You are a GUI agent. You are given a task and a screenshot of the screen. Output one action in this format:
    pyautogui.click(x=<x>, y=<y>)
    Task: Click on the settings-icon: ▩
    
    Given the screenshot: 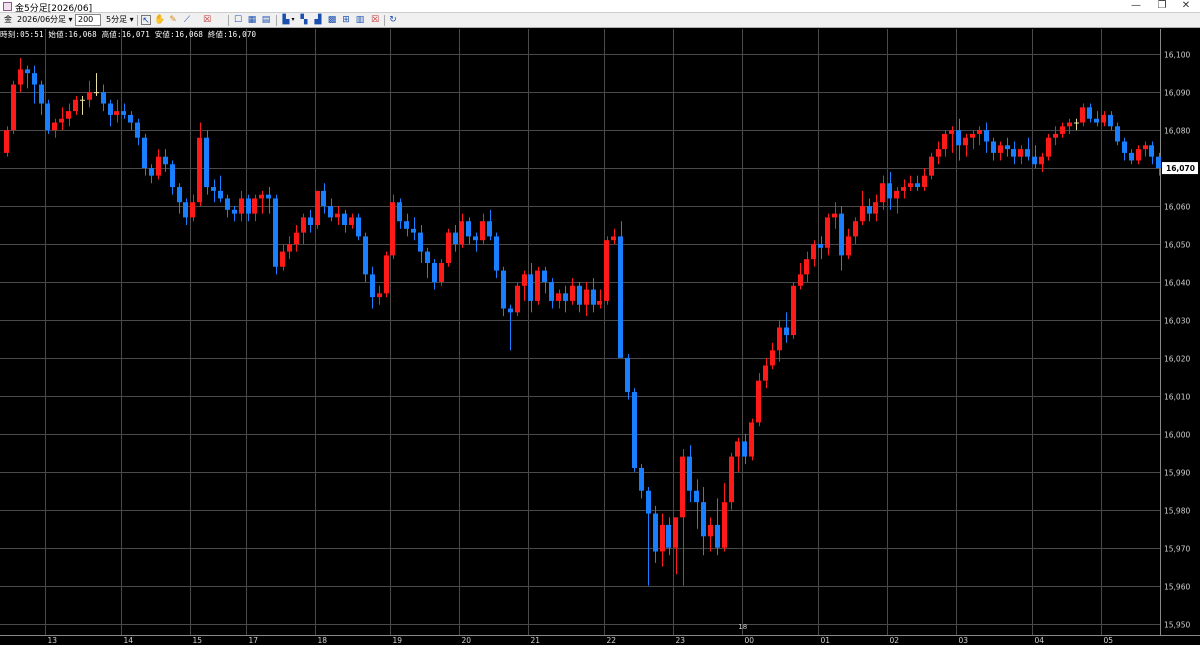 What is the action you would take?
    pyautogui.click(x=332, y=20)
    